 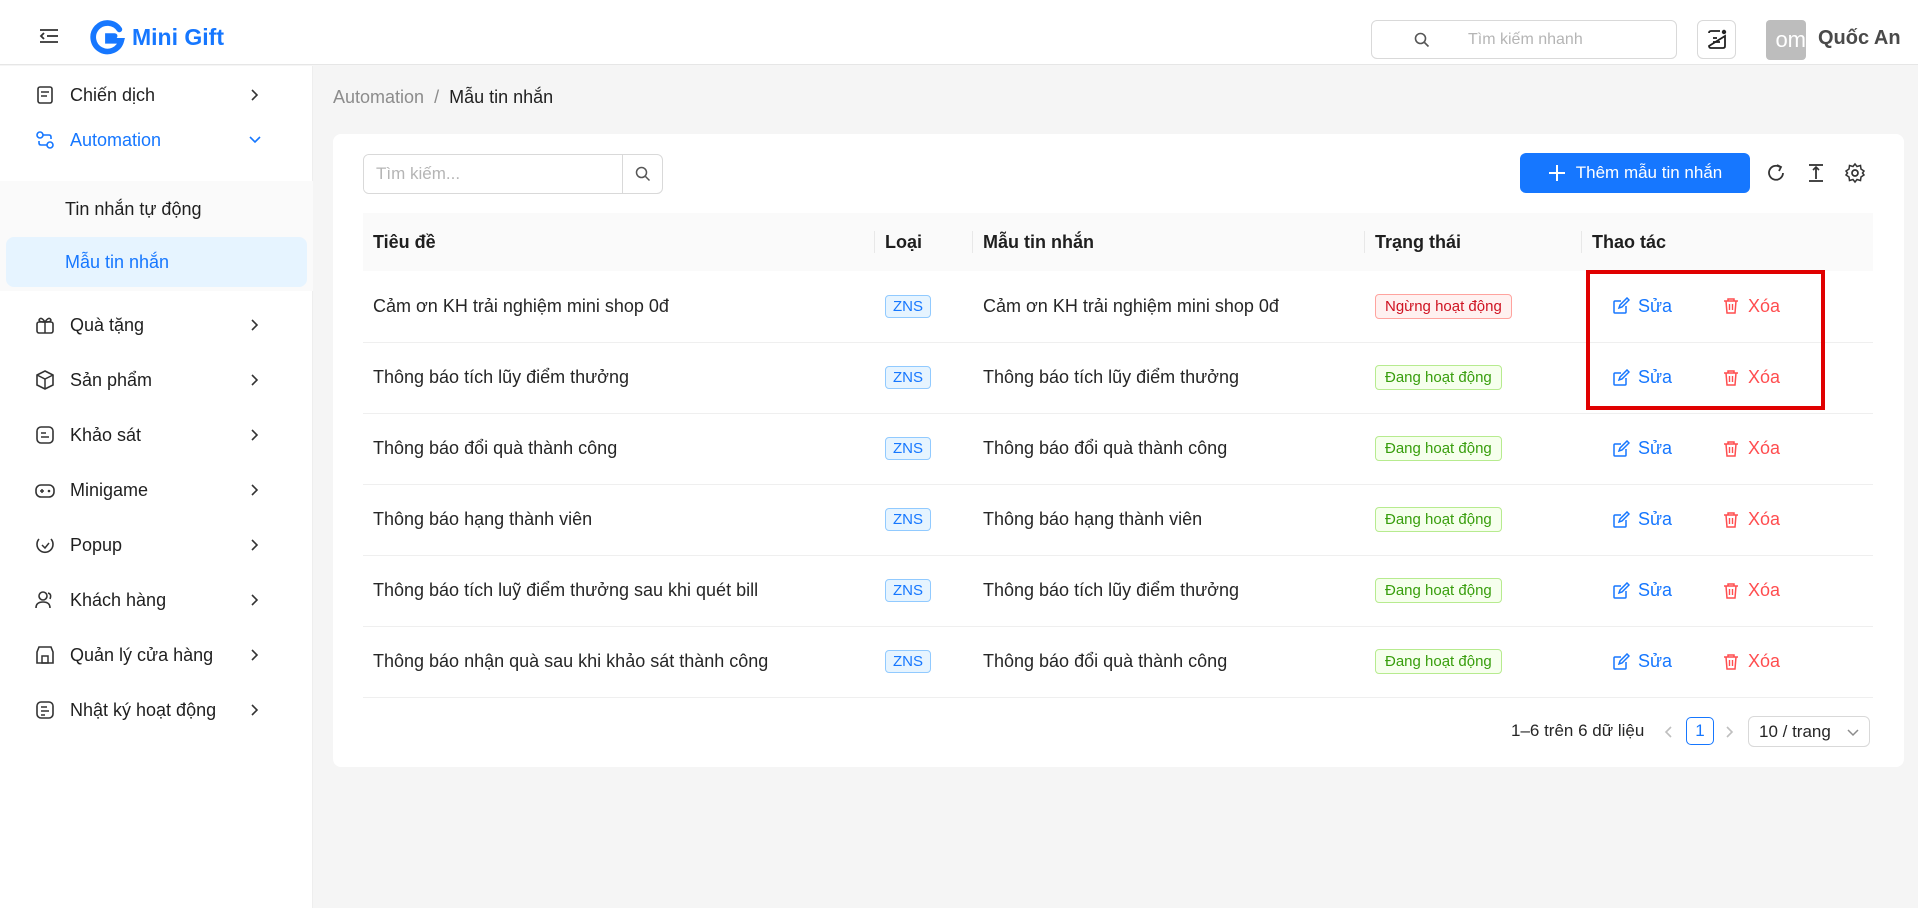 I want to click on sidebar-item-automation: Automation, so click(x=156, y=140).